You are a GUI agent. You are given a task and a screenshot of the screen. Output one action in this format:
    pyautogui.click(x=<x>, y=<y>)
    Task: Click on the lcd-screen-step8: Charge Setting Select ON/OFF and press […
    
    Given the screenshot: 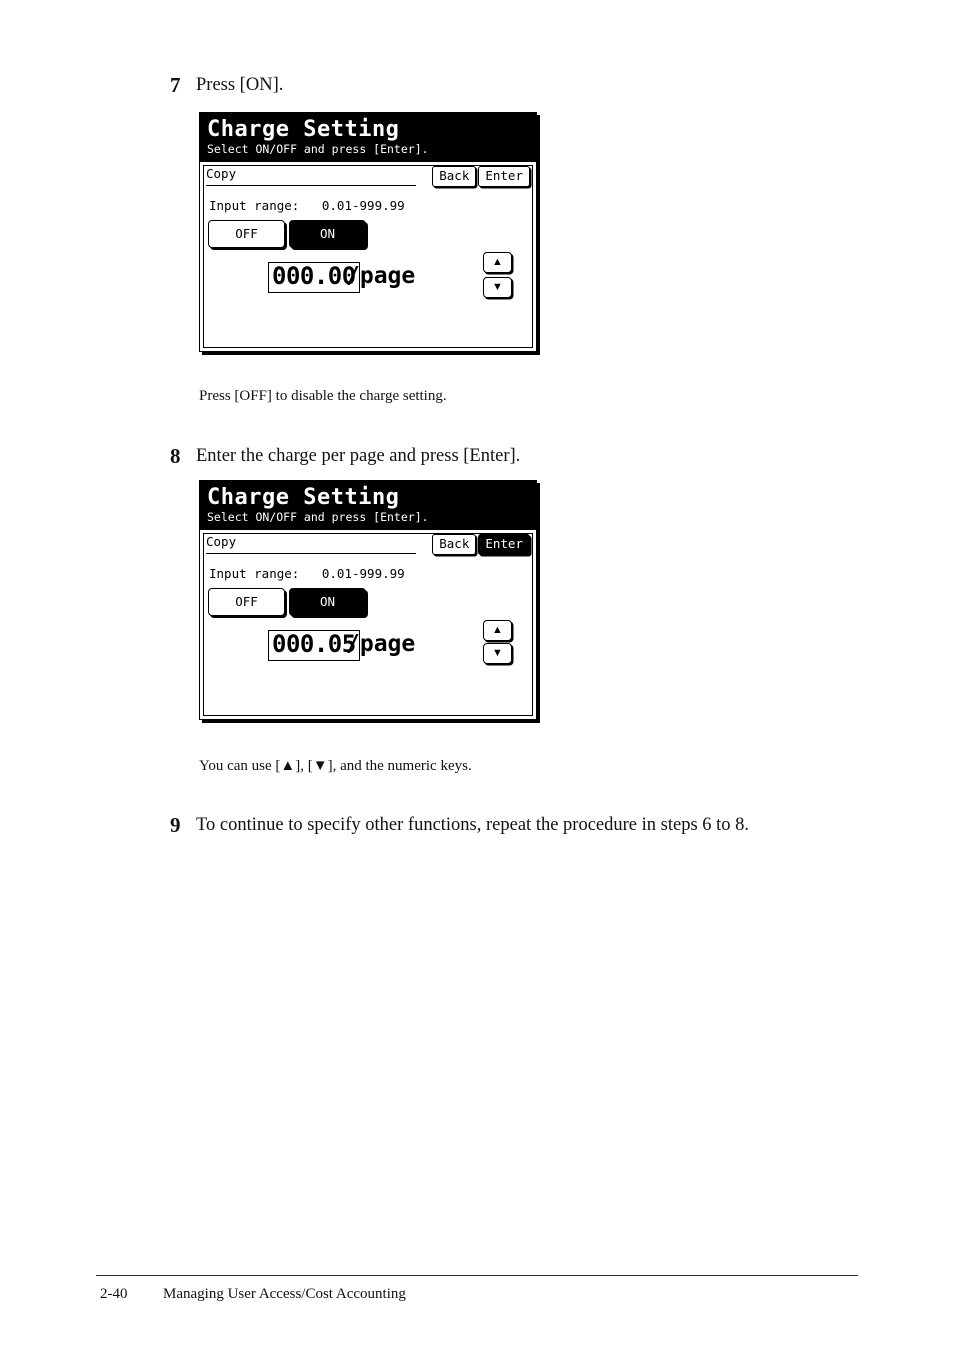 What is the action you would take?
    pyautogui.click(x=368, y=600)
    